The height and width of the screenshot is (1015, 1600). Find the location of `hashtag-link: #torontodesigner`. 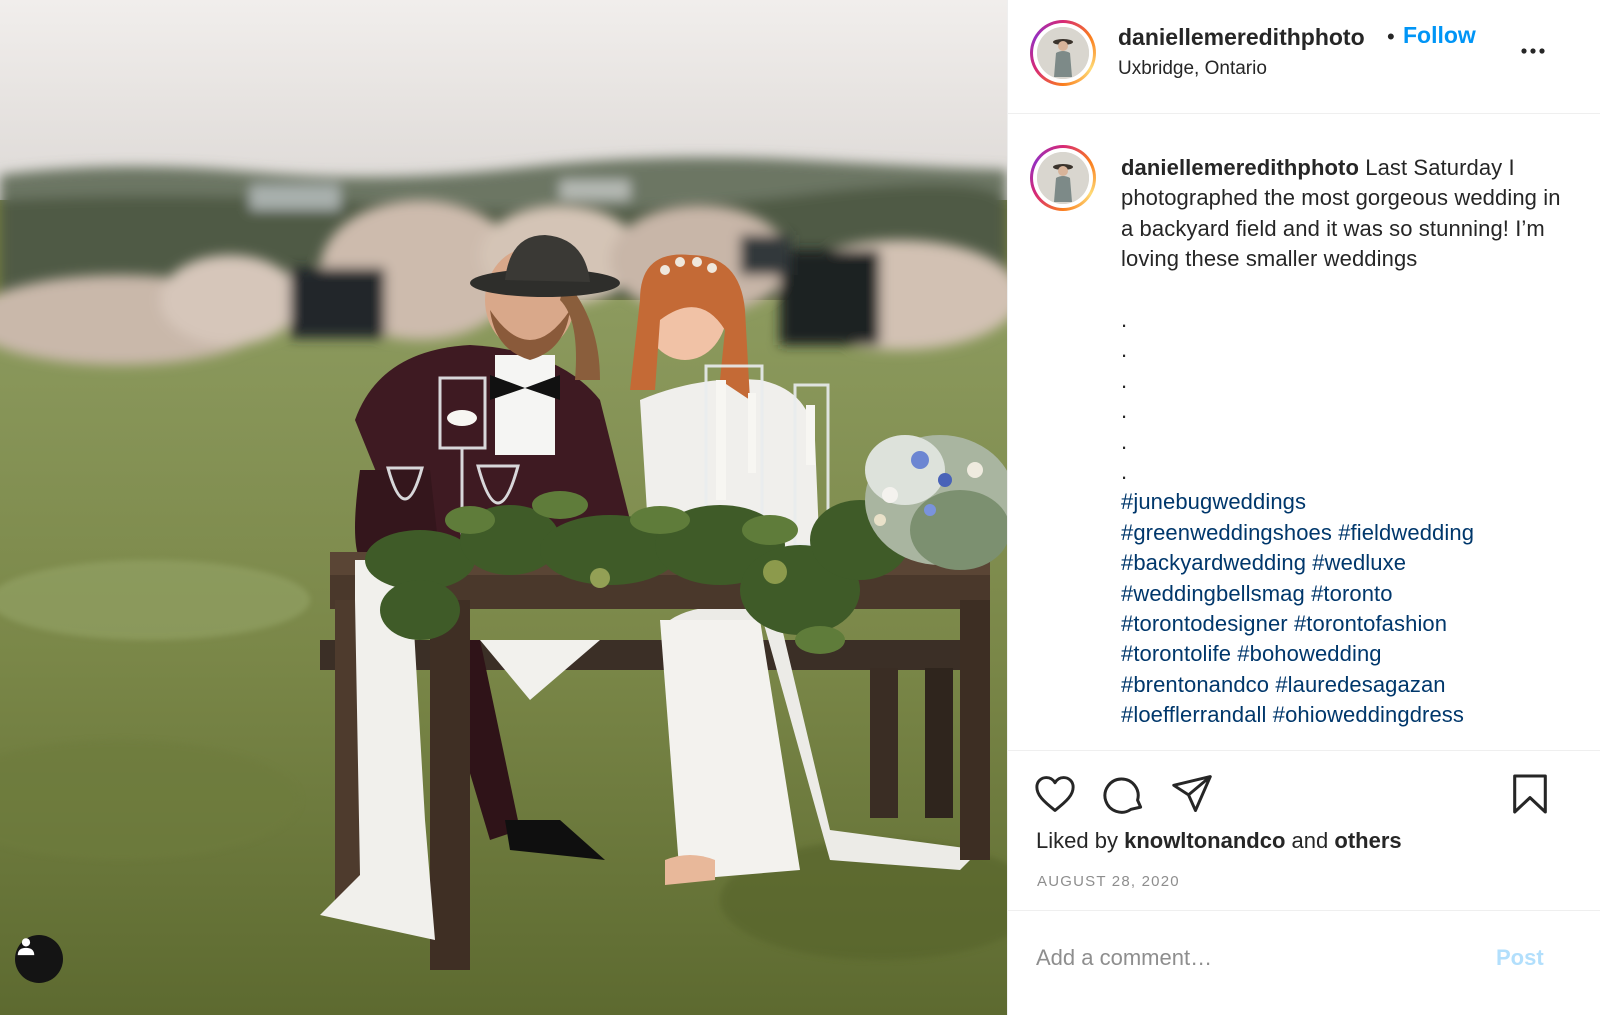

hashtag-link: #torontodesigner is located at coordinates (1204, 623).